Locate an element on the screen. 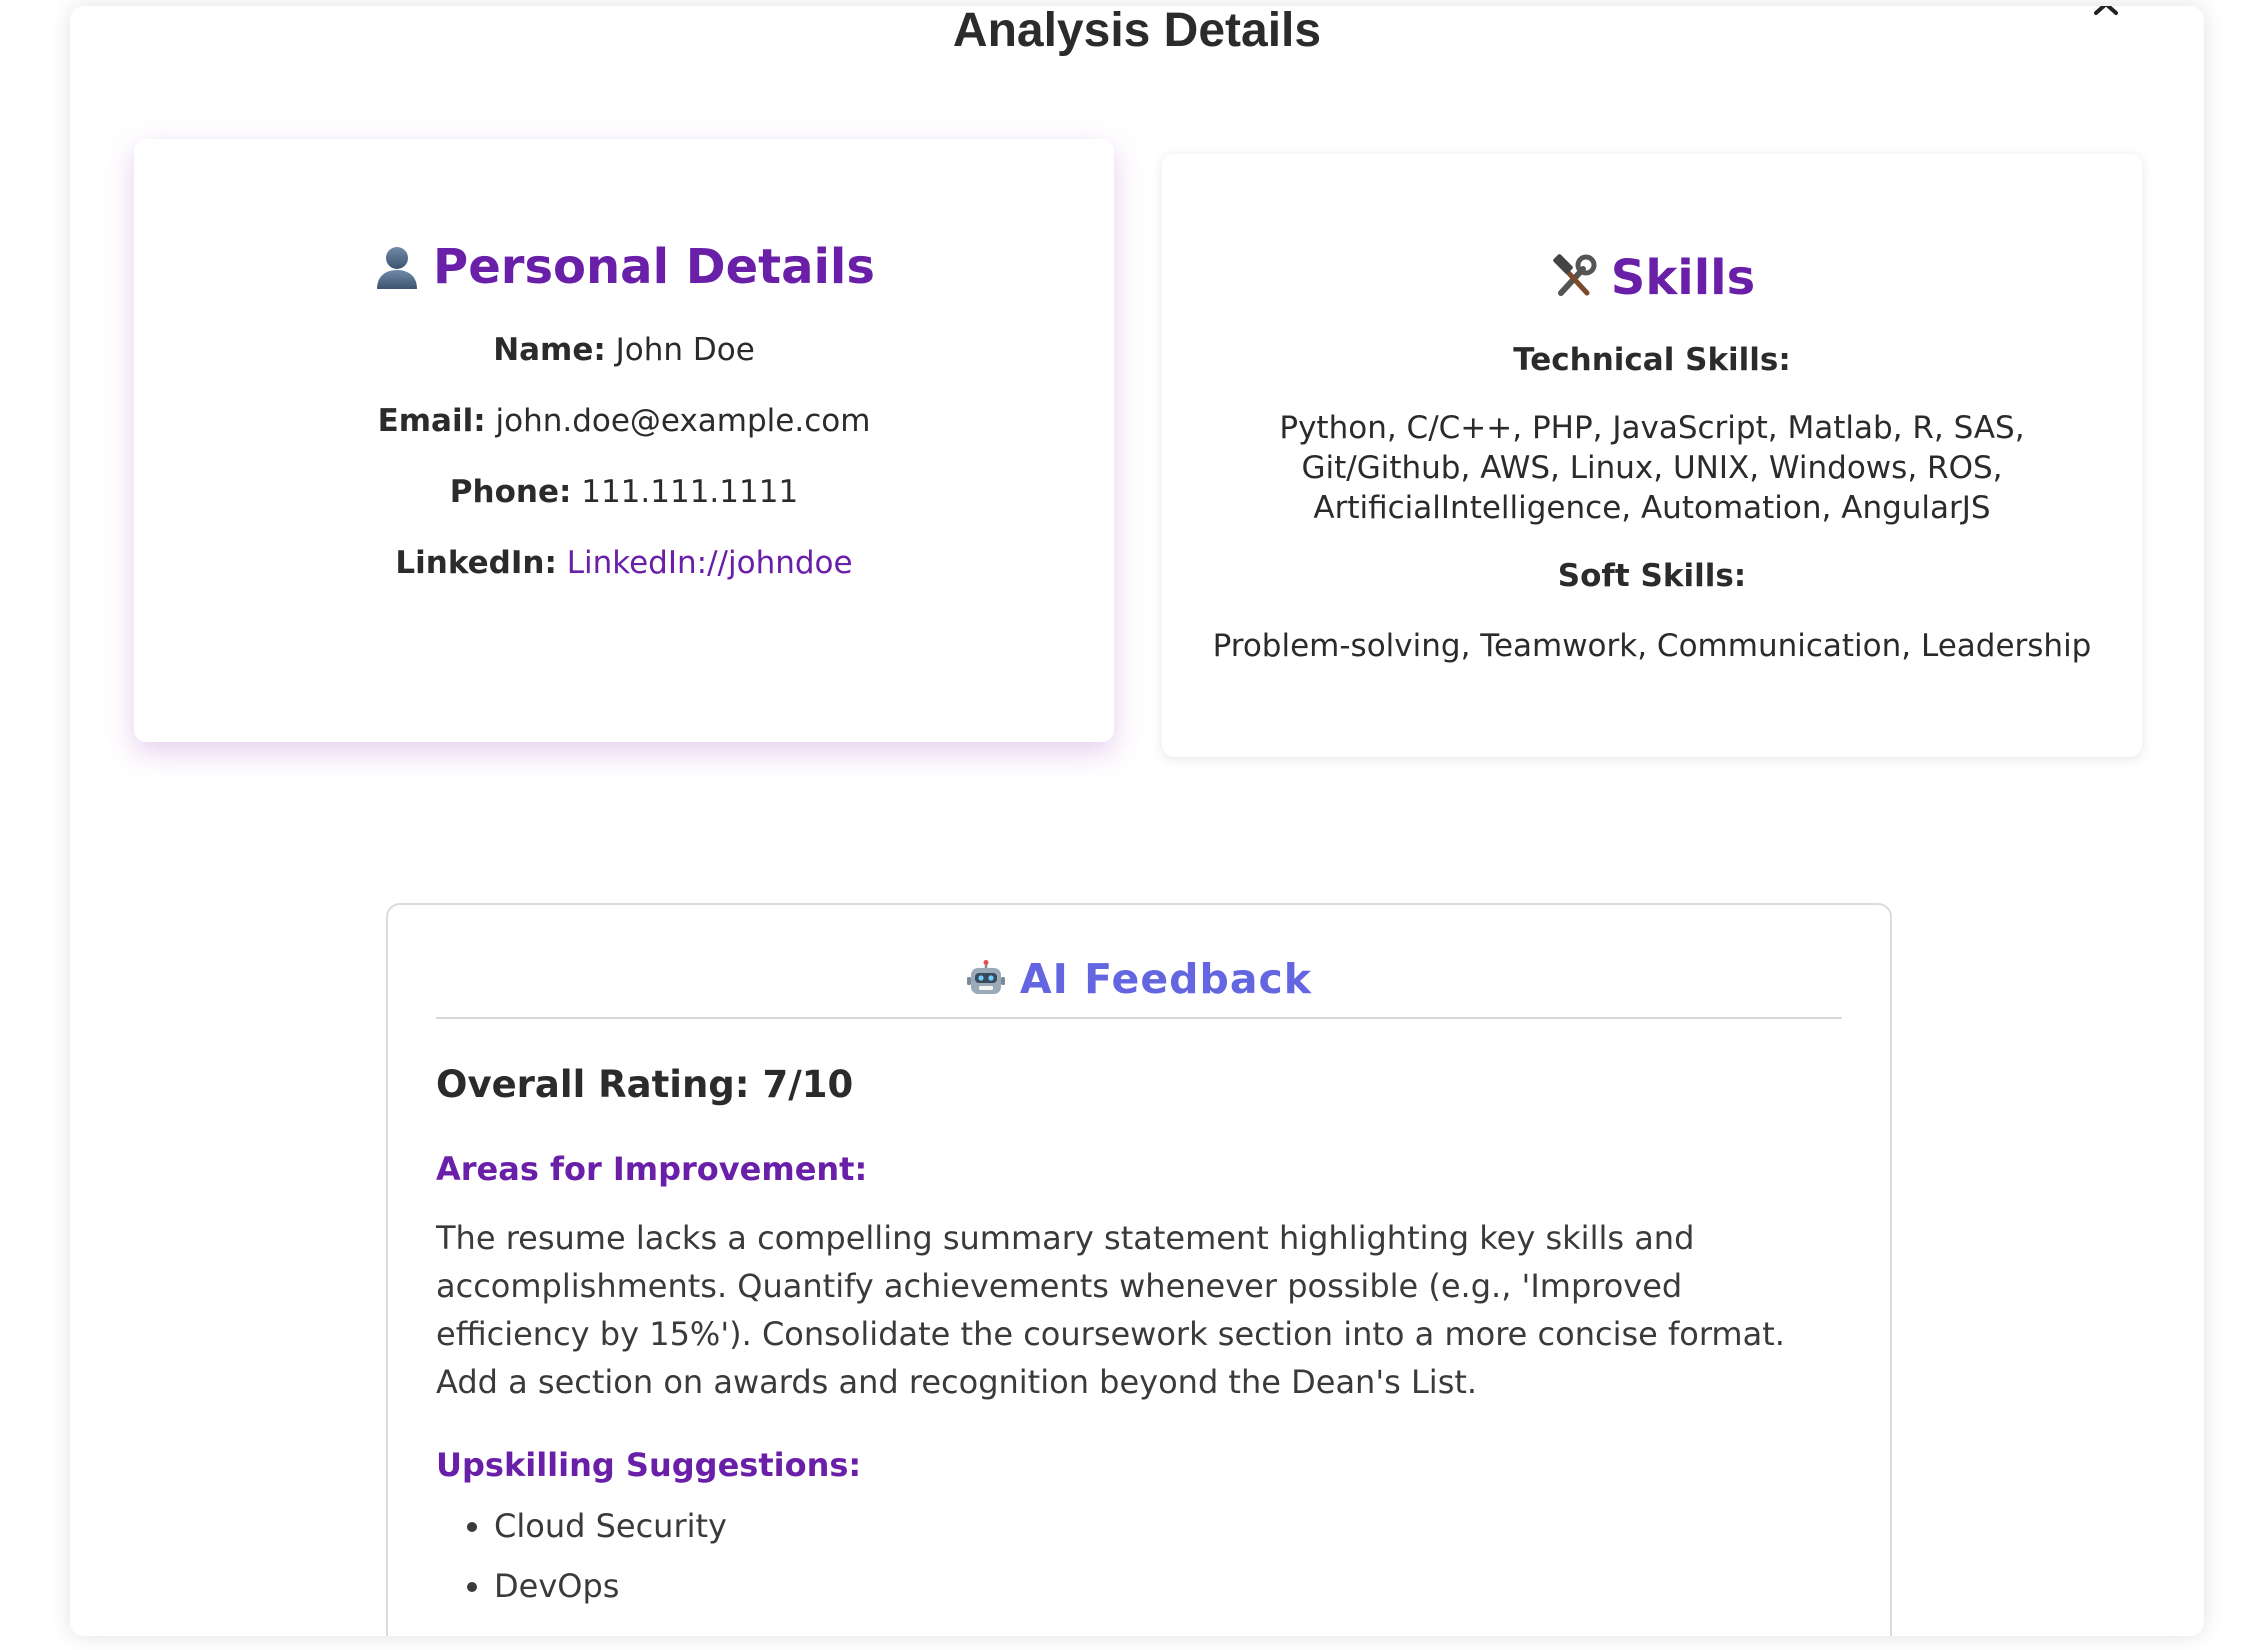 Image resolution: width=2246 pixels, height=1650 pixels. linkedin-label: LinkedIn: is located at coordinates (476, 563).